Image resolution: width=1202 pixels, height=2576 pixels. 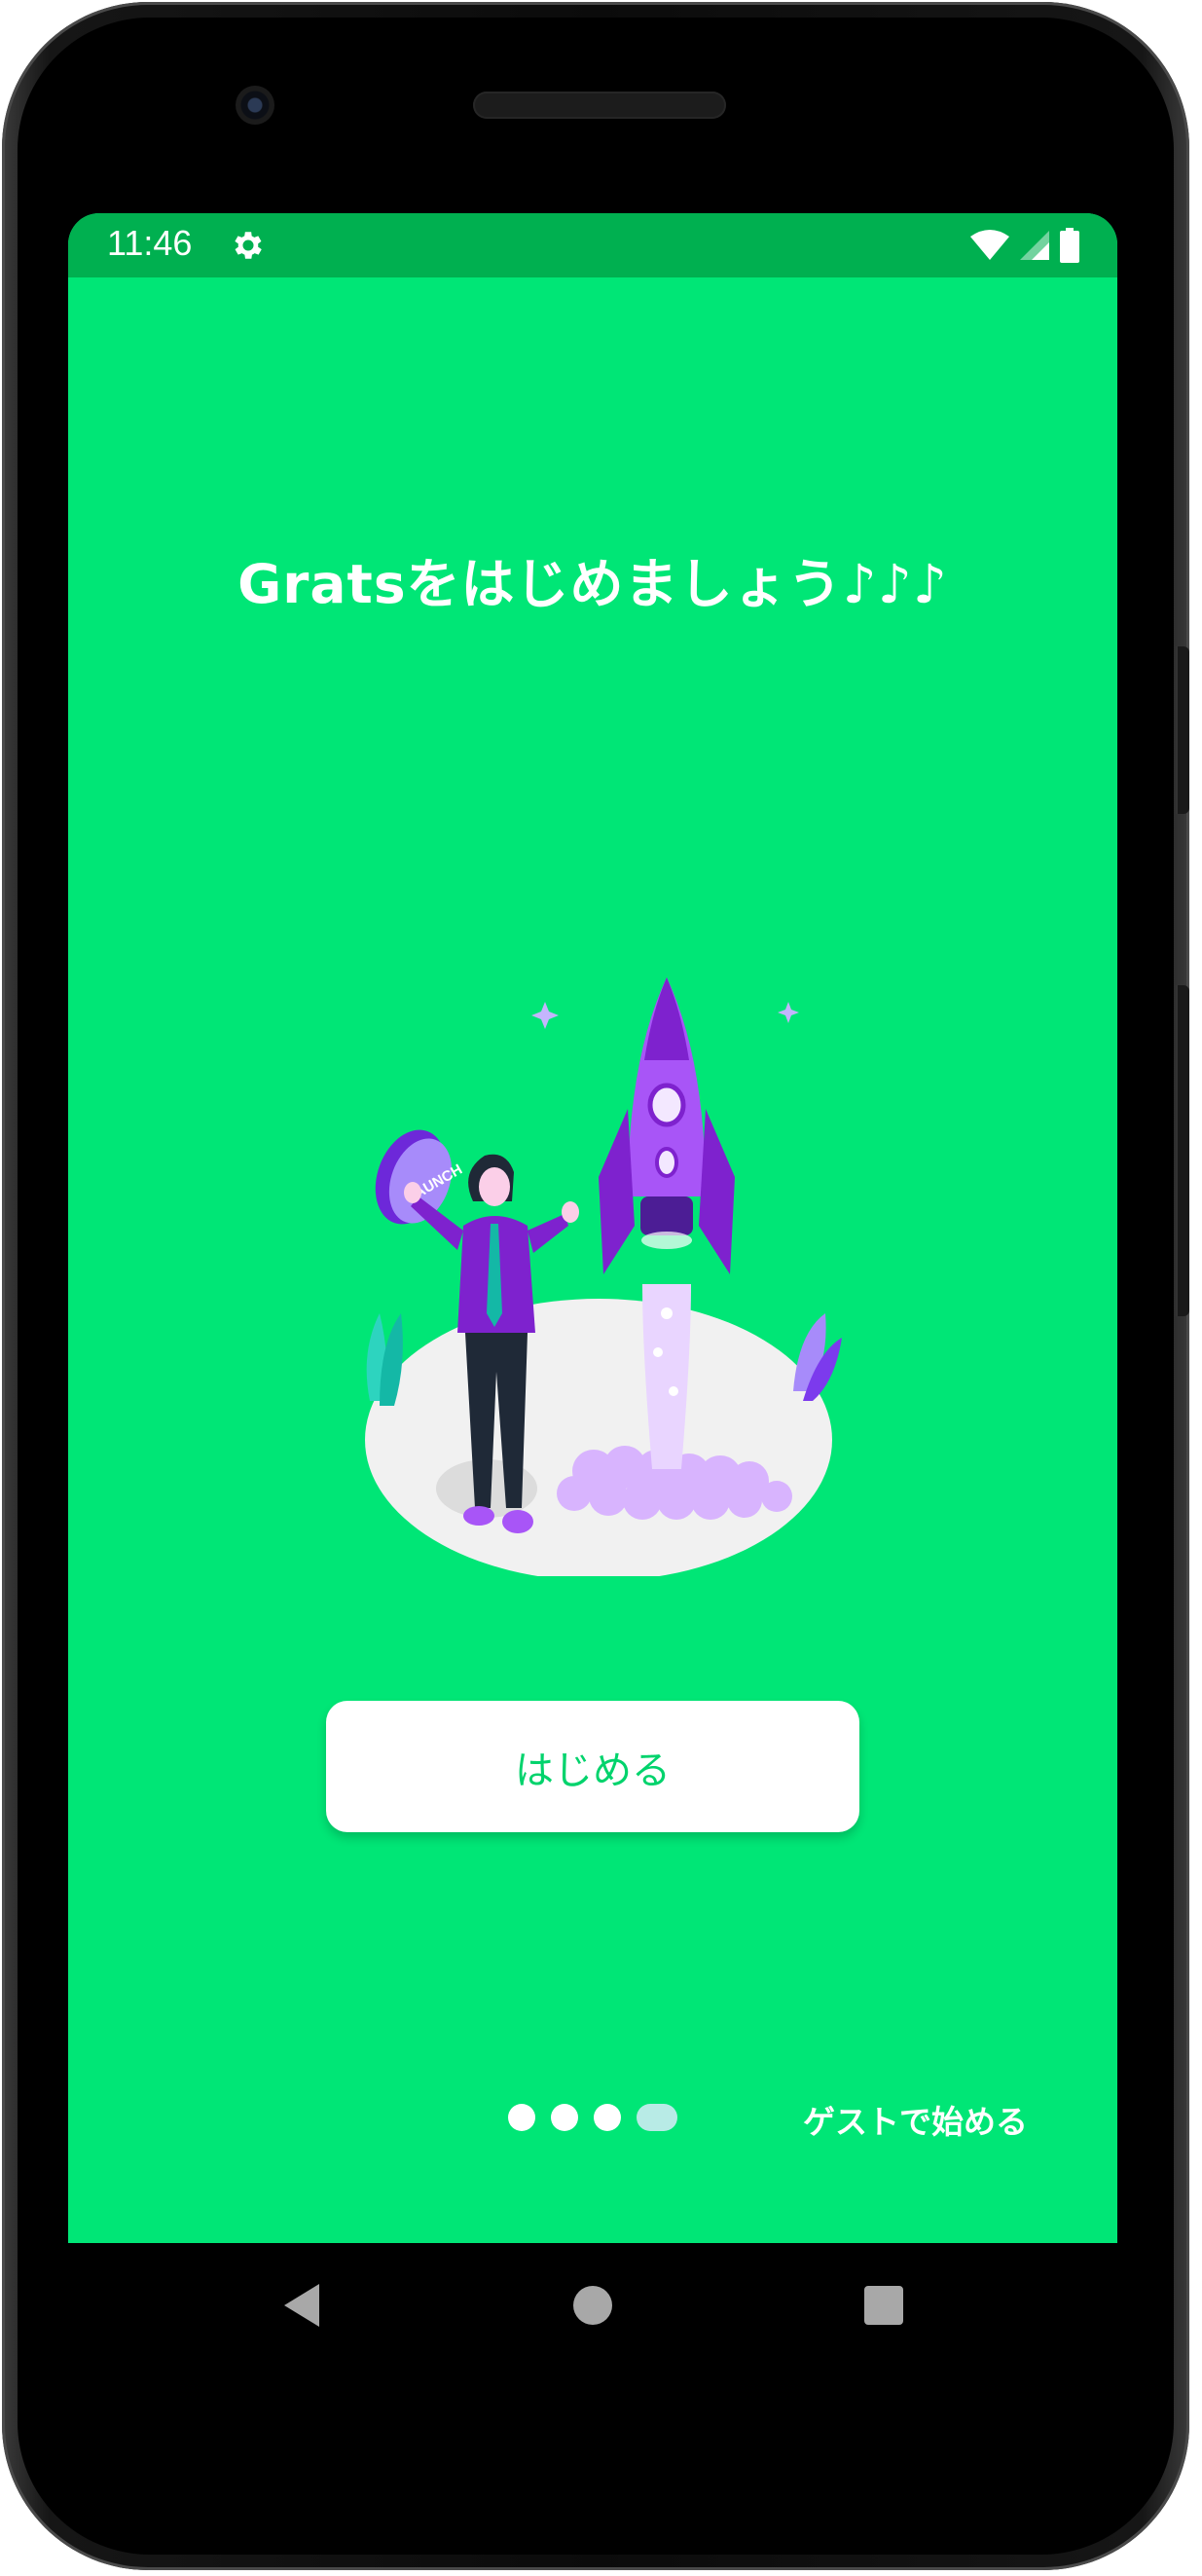 I want to click on rocket-launch-illustration: LAUNCH, so click(x=603, y=1276).